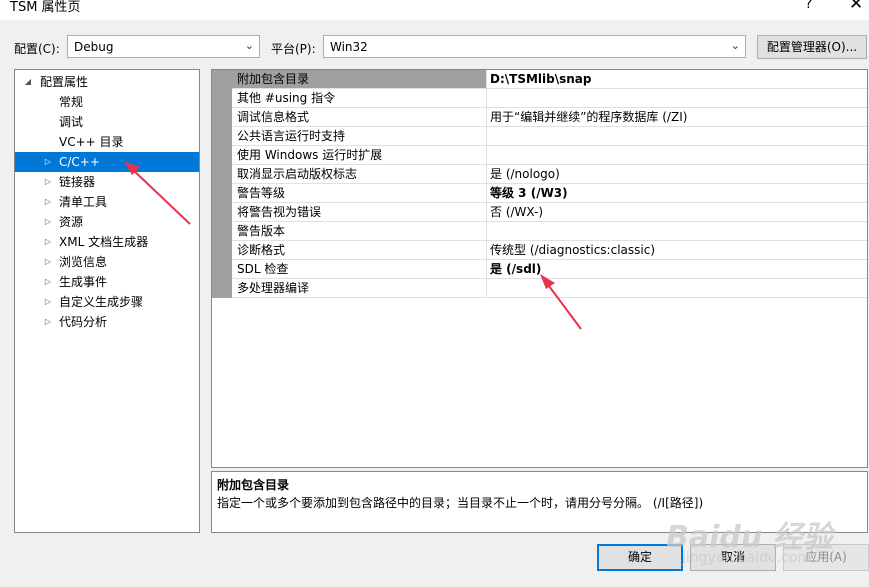 This screenshot has width=869, height=587. I want to click on property-value: 等级 3 (/W3), so click(677, 193).